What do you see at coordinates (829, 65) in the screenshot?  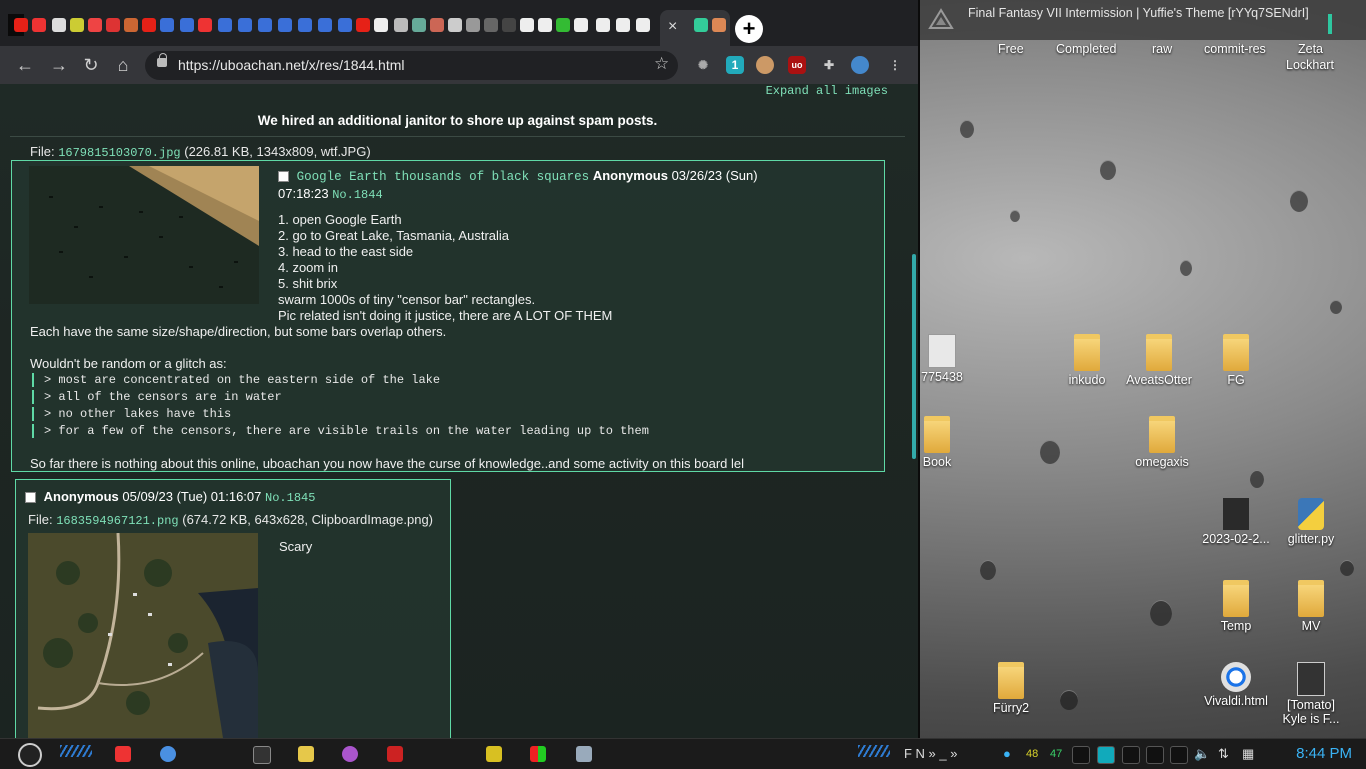 I see `puzzle-icon: ✚` at bounding box center [829, 65].